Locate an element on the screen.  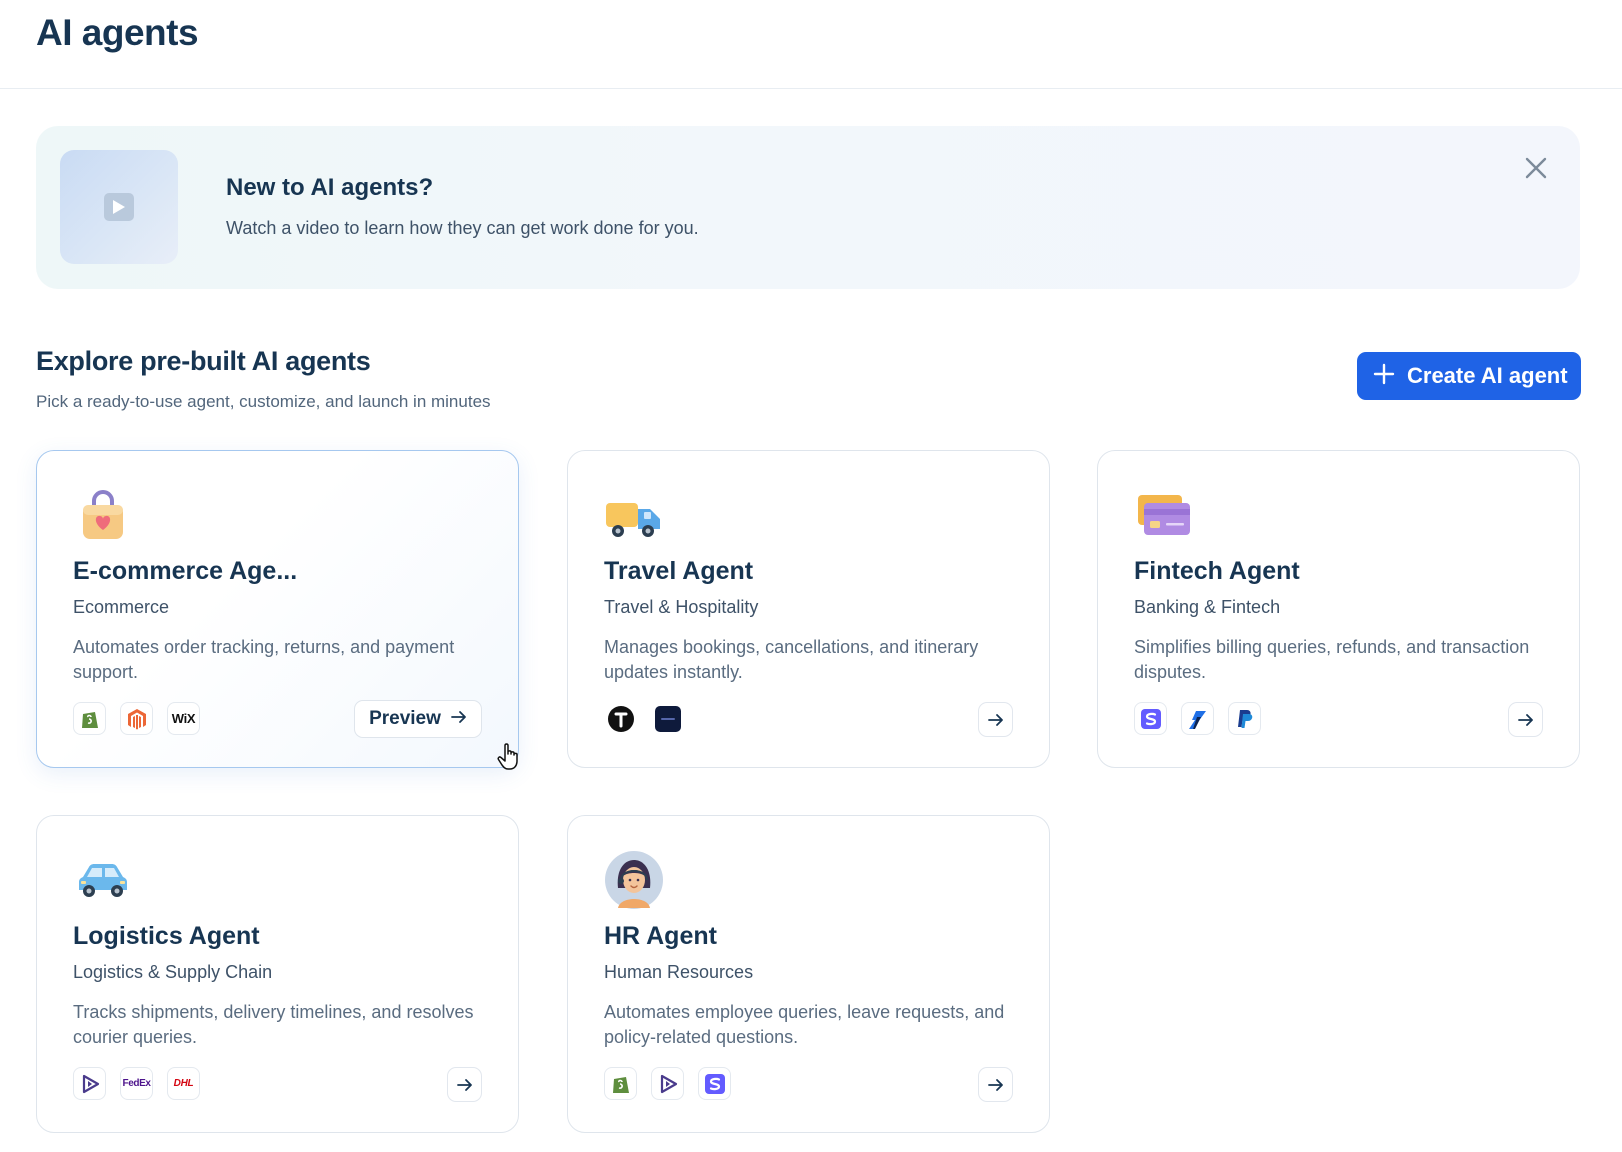
section-title: Explore pre-built AI agents is located at coordinates (203, 361).